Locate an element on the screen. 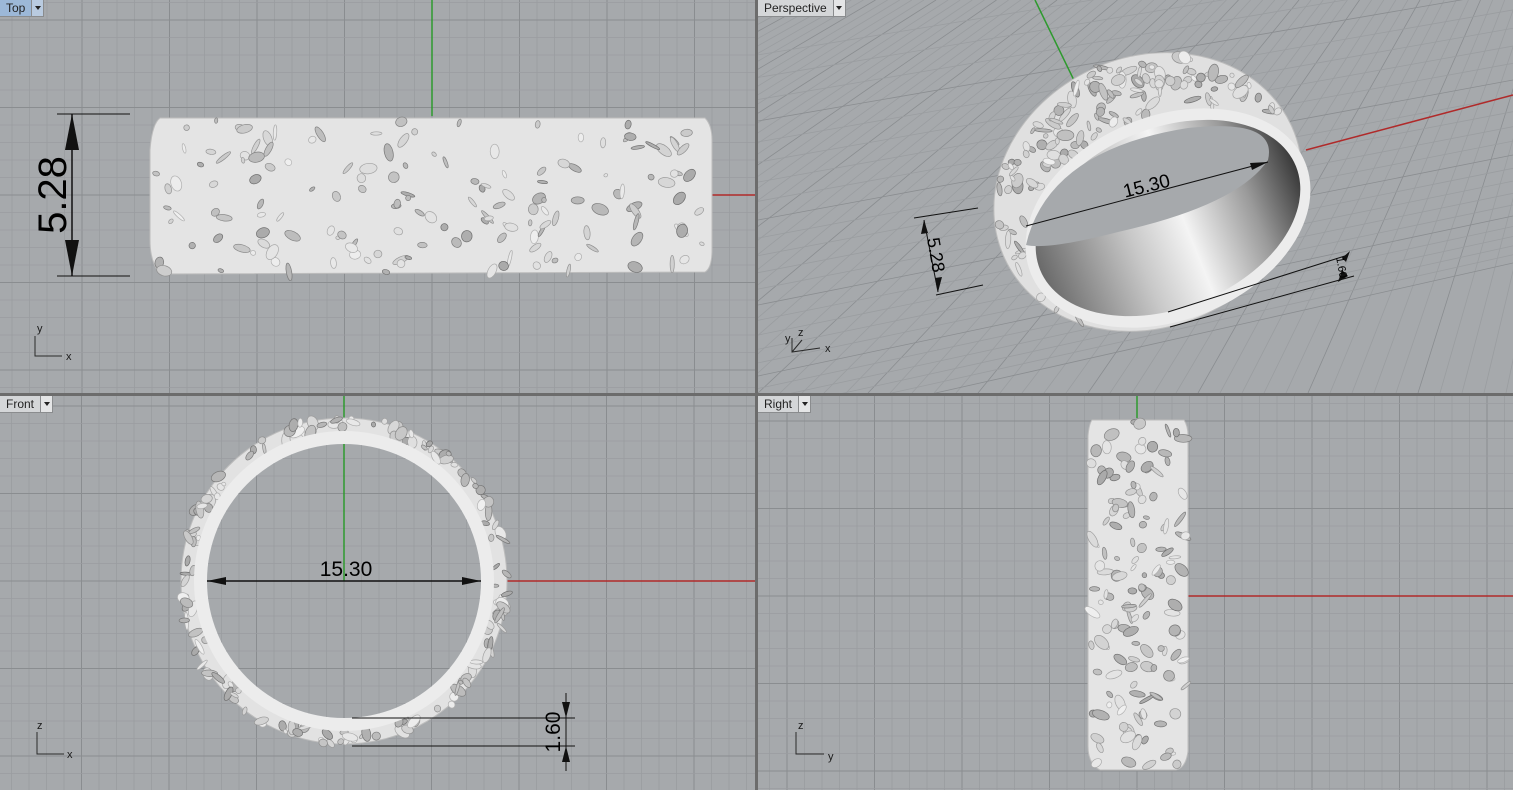 This screenshot has width=1513, height=790. viewport-tab-front: Front is located at coordinates (27, 404).